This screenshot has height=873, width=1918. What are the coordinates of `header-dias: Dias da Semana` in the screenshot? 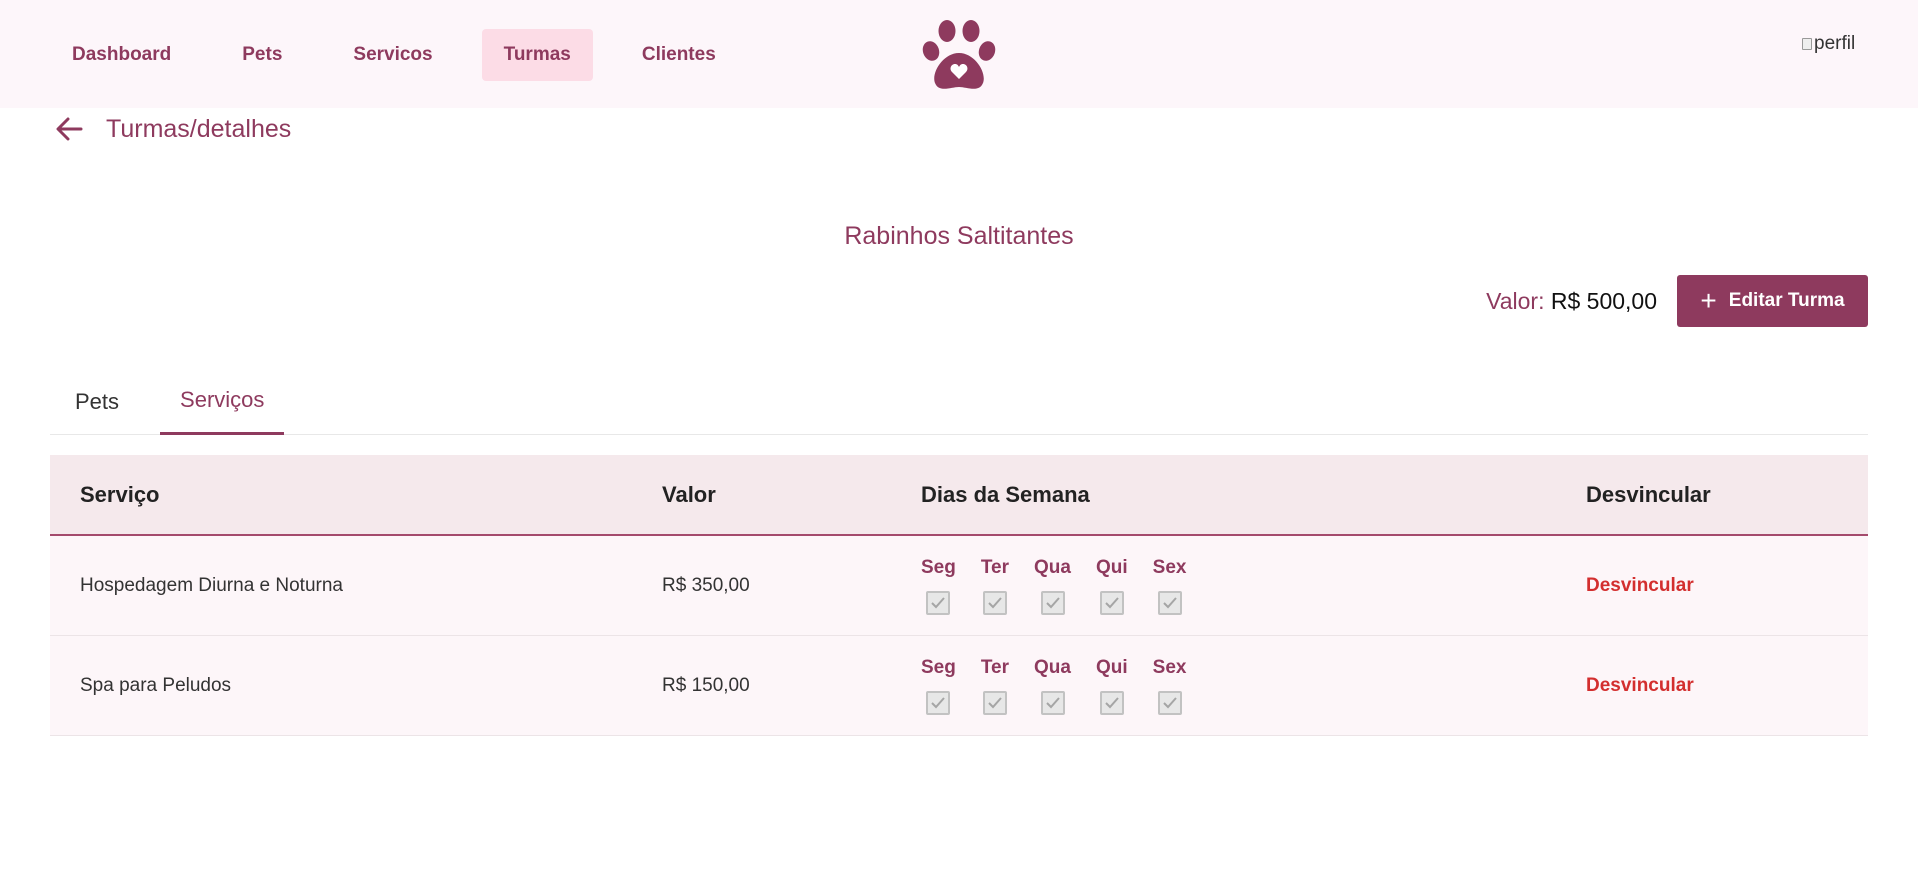 It's located at (1005, 494).